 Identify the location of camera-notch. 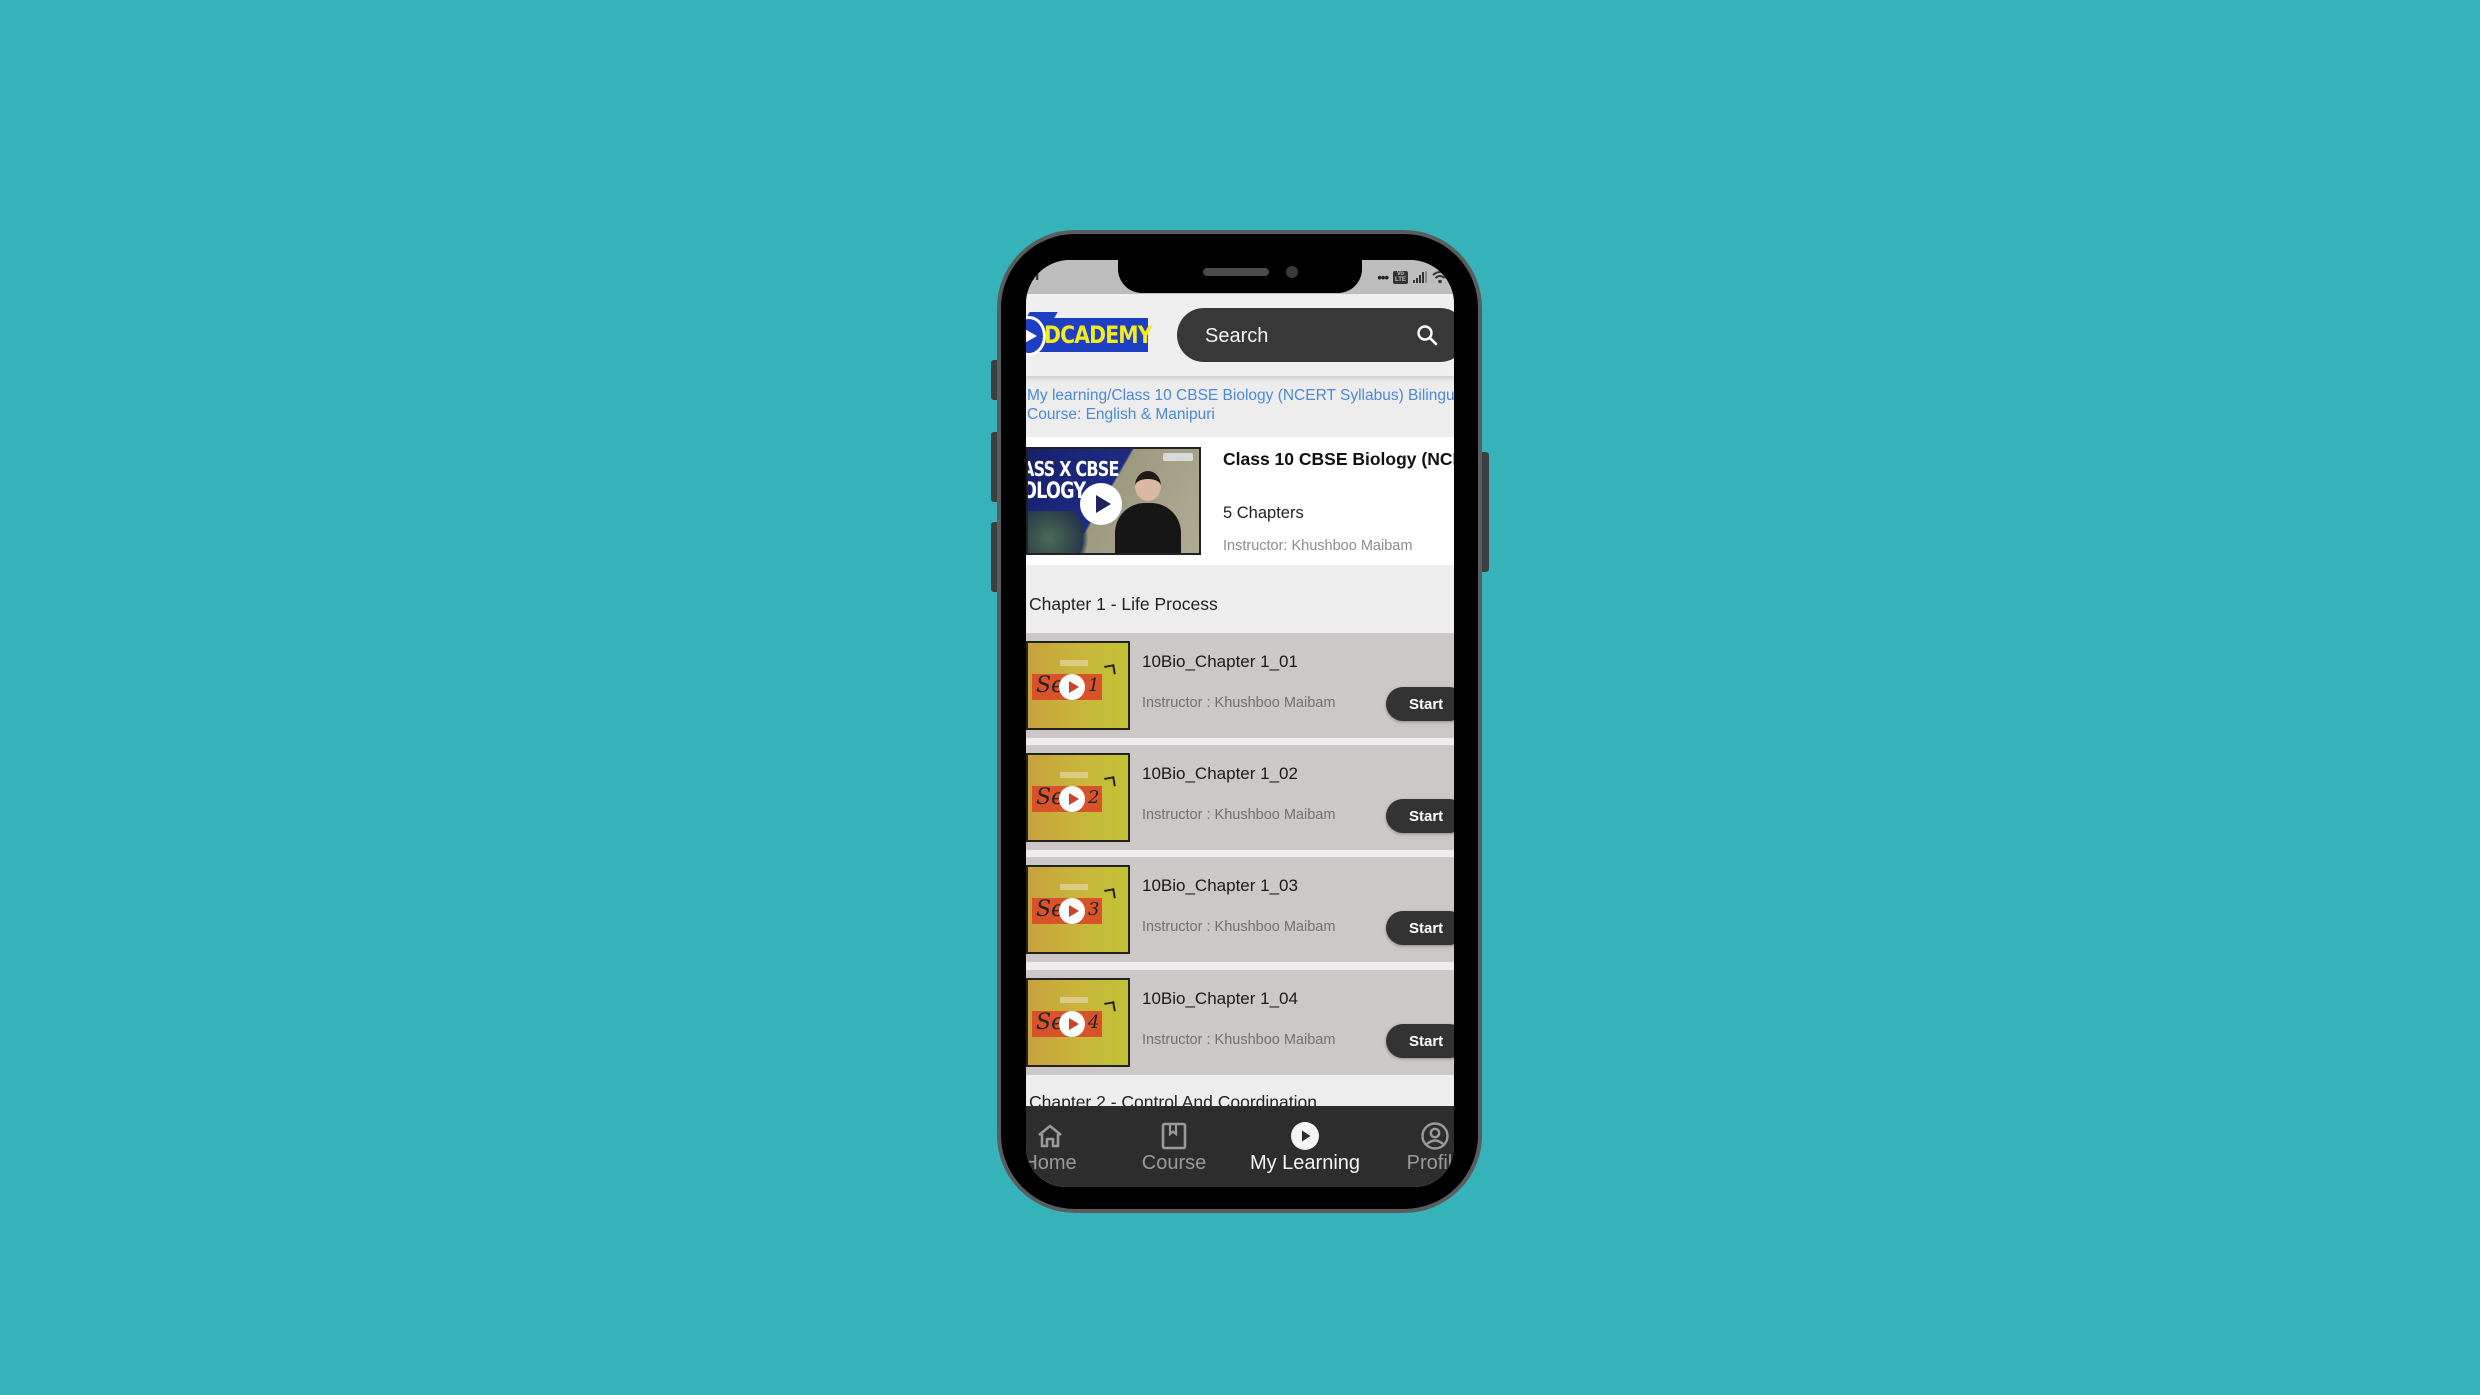
(1240, 276).